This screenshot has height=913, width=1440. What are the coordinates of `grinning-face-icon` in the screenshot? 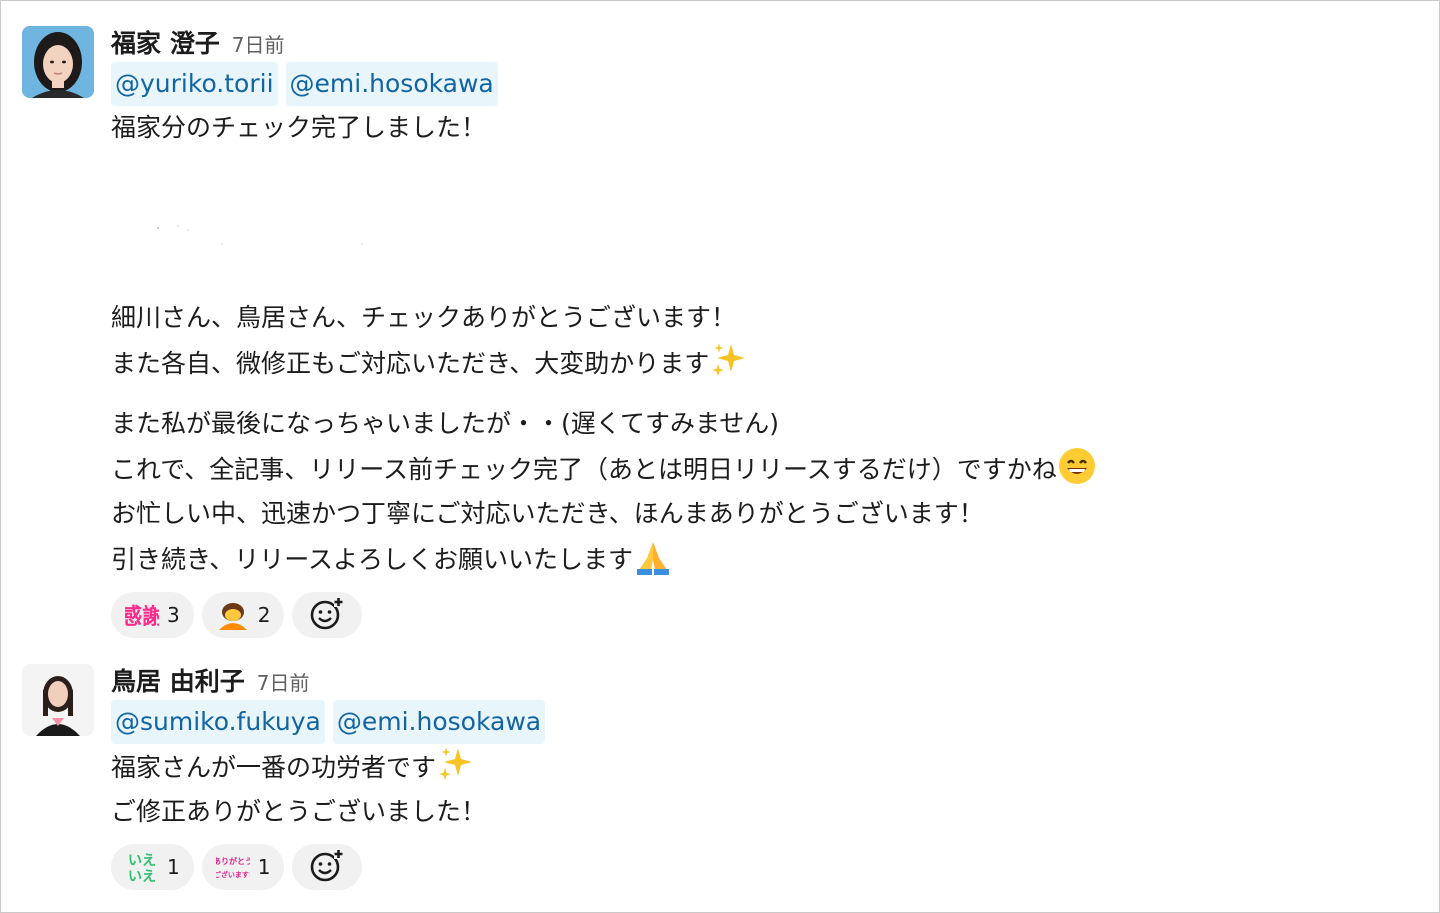 It's located at (1077, 466).